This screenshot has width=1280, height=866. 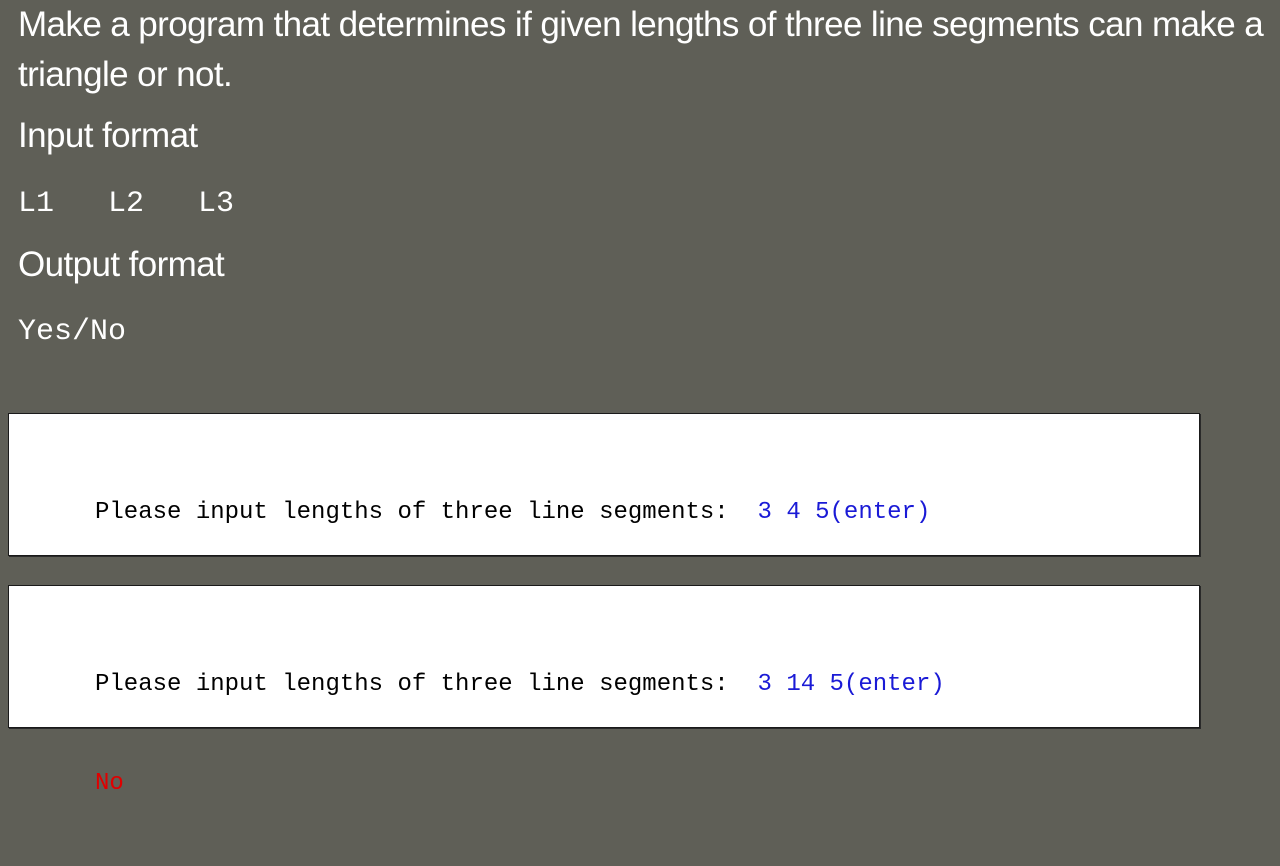 I want to click on output-format-text: Yes/No, so click(x=72, y=332).